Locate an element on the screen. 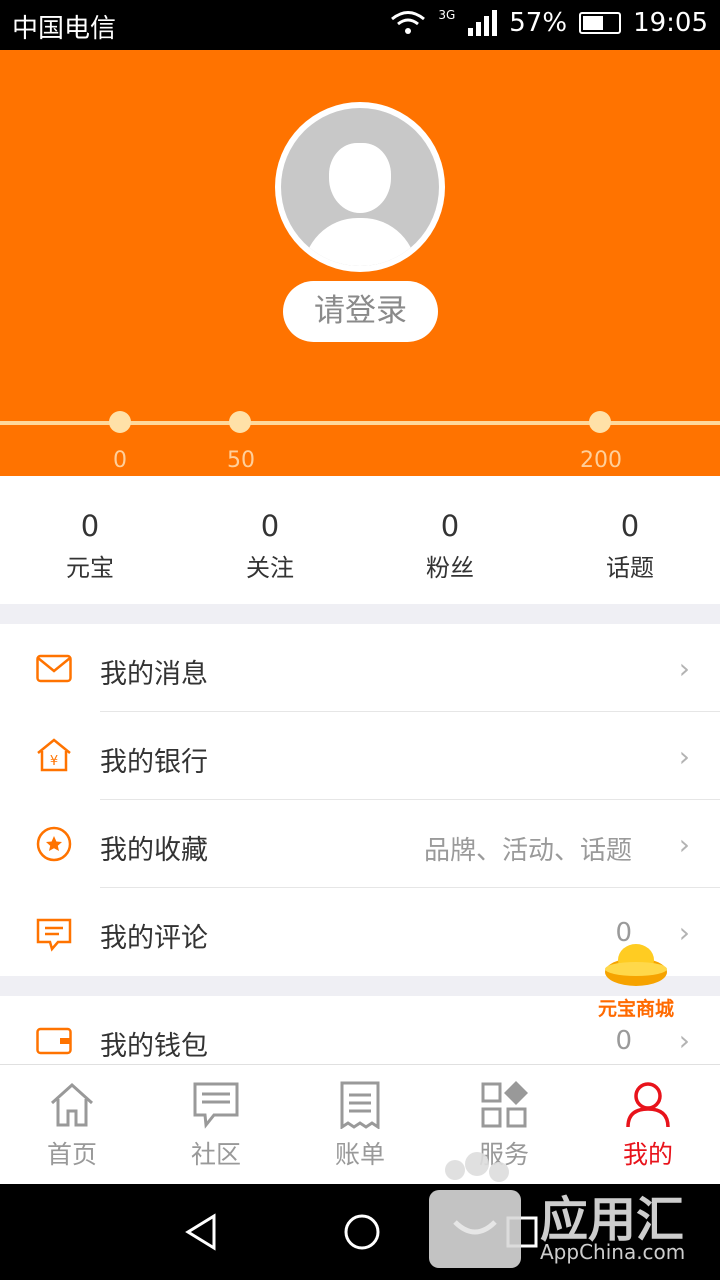  stat-yuanbao: 0 元宝 is located at coordinates (90, 540).